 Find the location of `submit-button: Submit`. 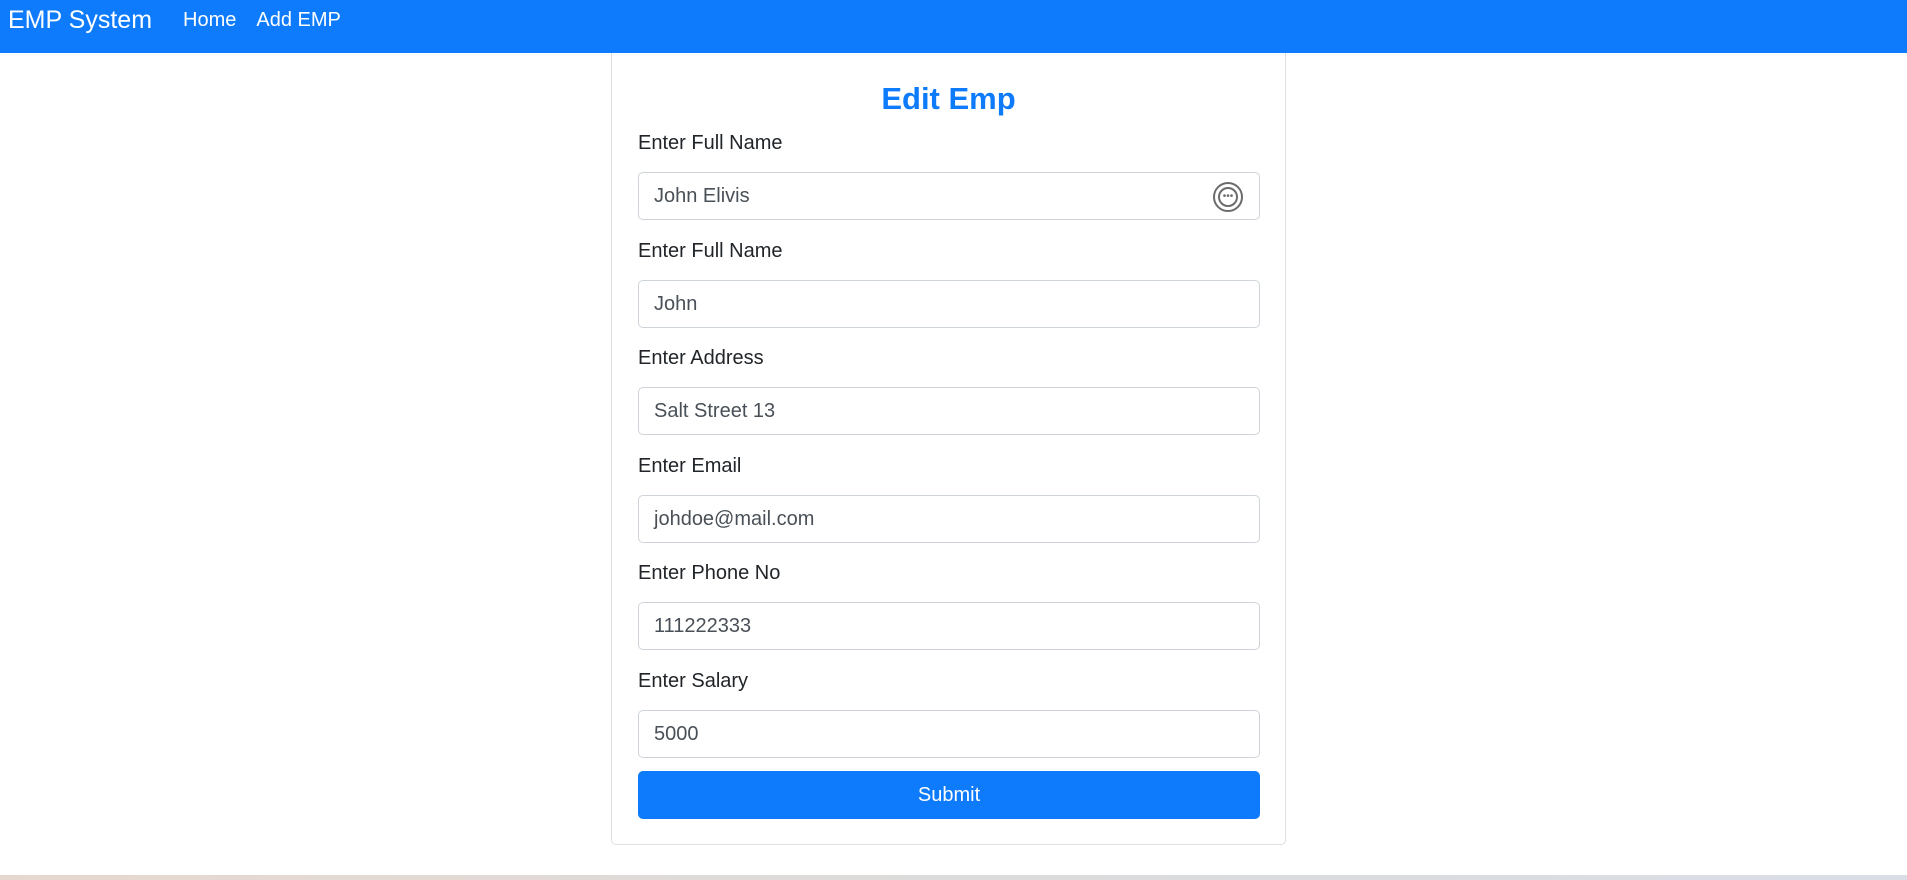

submit-button: Submit is located at coordinates (949, 795).